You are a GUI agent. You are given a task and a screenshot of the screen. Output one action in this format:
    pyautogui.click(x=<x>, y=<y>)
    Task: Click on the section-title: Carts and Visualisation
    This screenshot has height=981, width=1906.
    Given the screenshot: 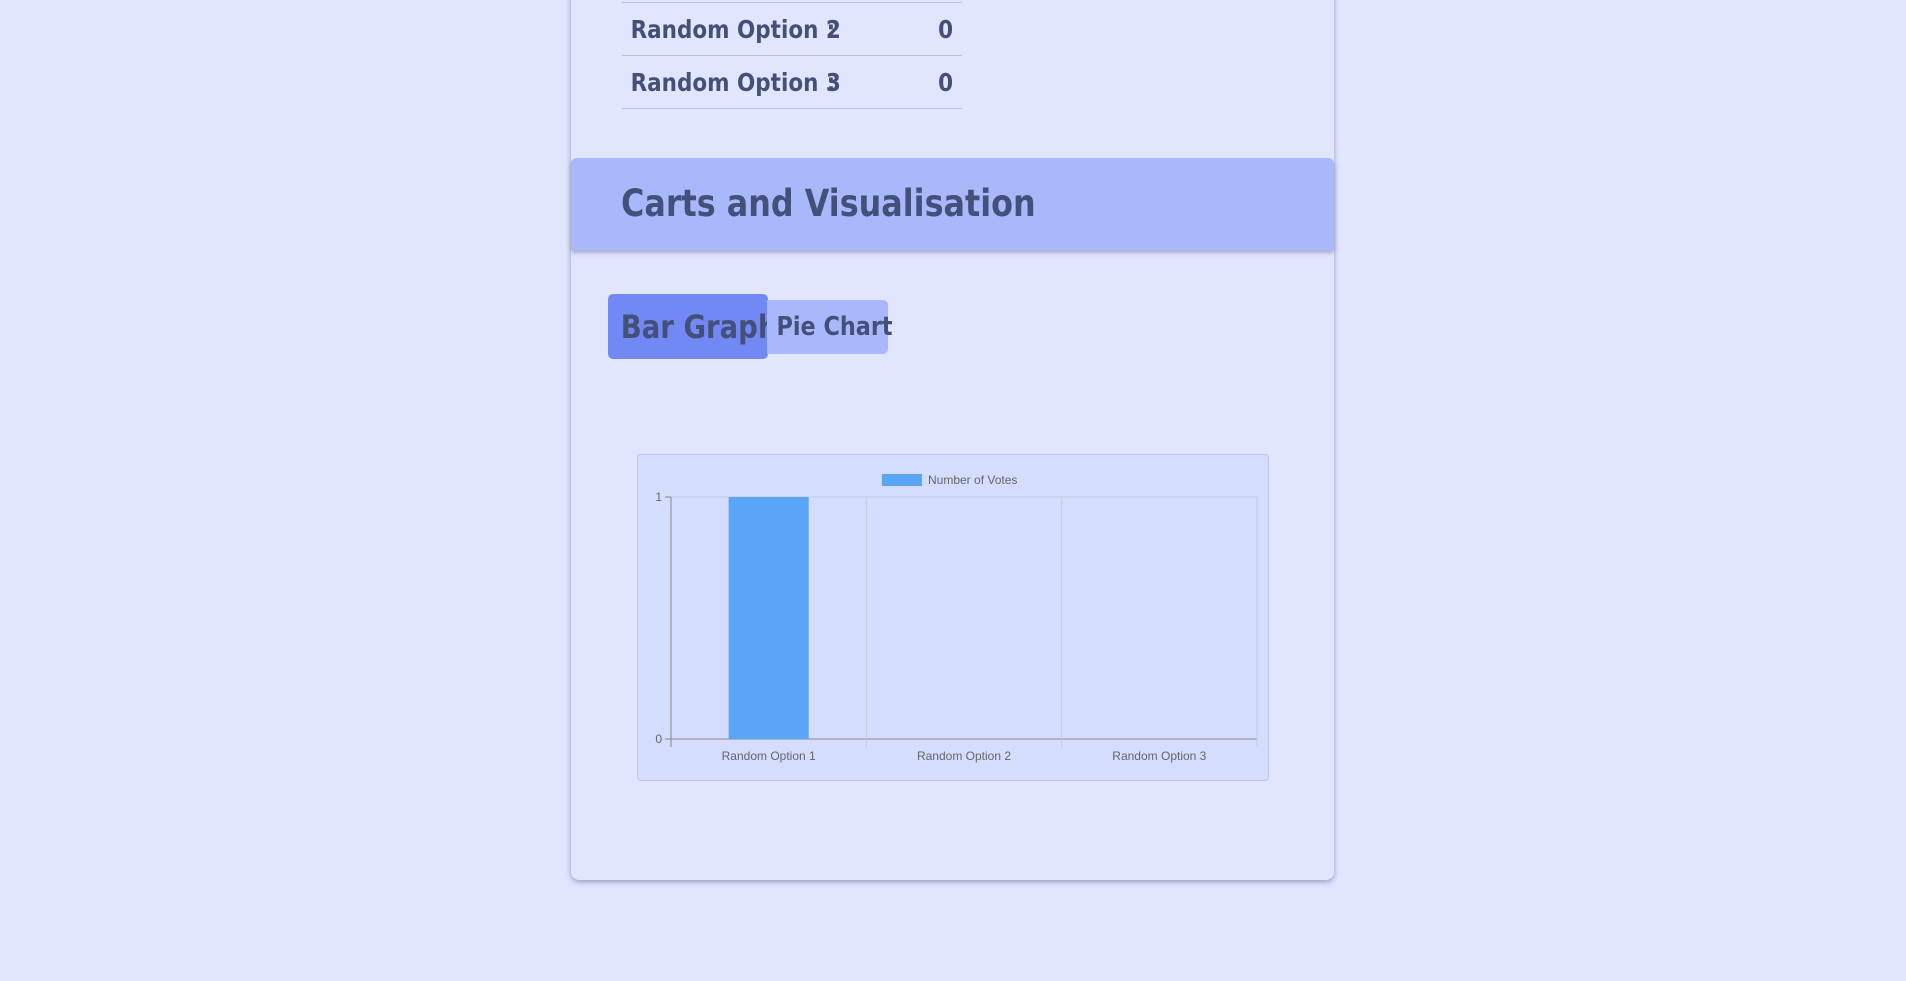 What is the action you would take?
    pyautogui.click(x=828, y=203)
    